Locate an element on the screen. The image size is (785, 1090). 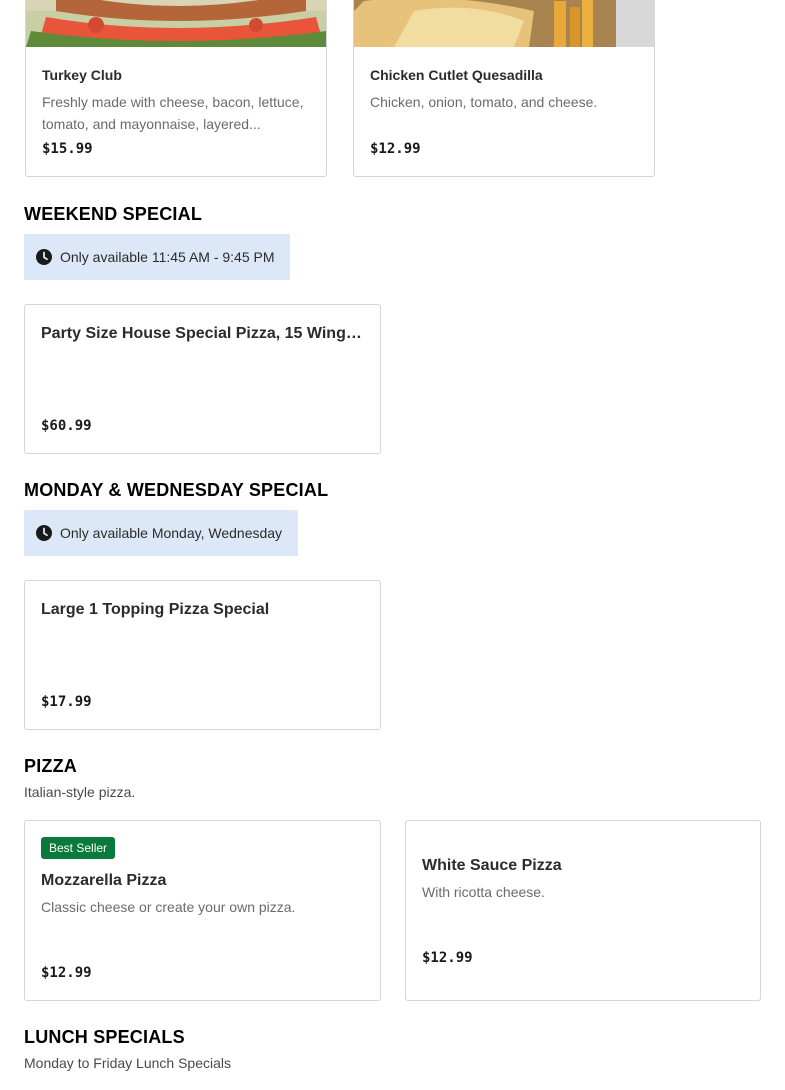
section-subtitle: Italian-style pizza. is located at coordinates (80, 792).